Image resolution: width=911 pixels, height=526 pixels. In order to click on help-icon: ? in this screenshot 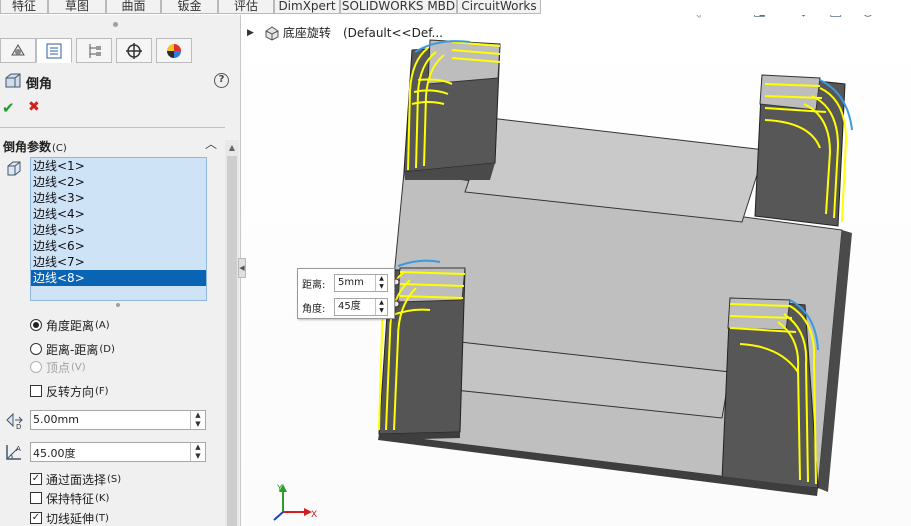, I will do `click(221, 80)`.